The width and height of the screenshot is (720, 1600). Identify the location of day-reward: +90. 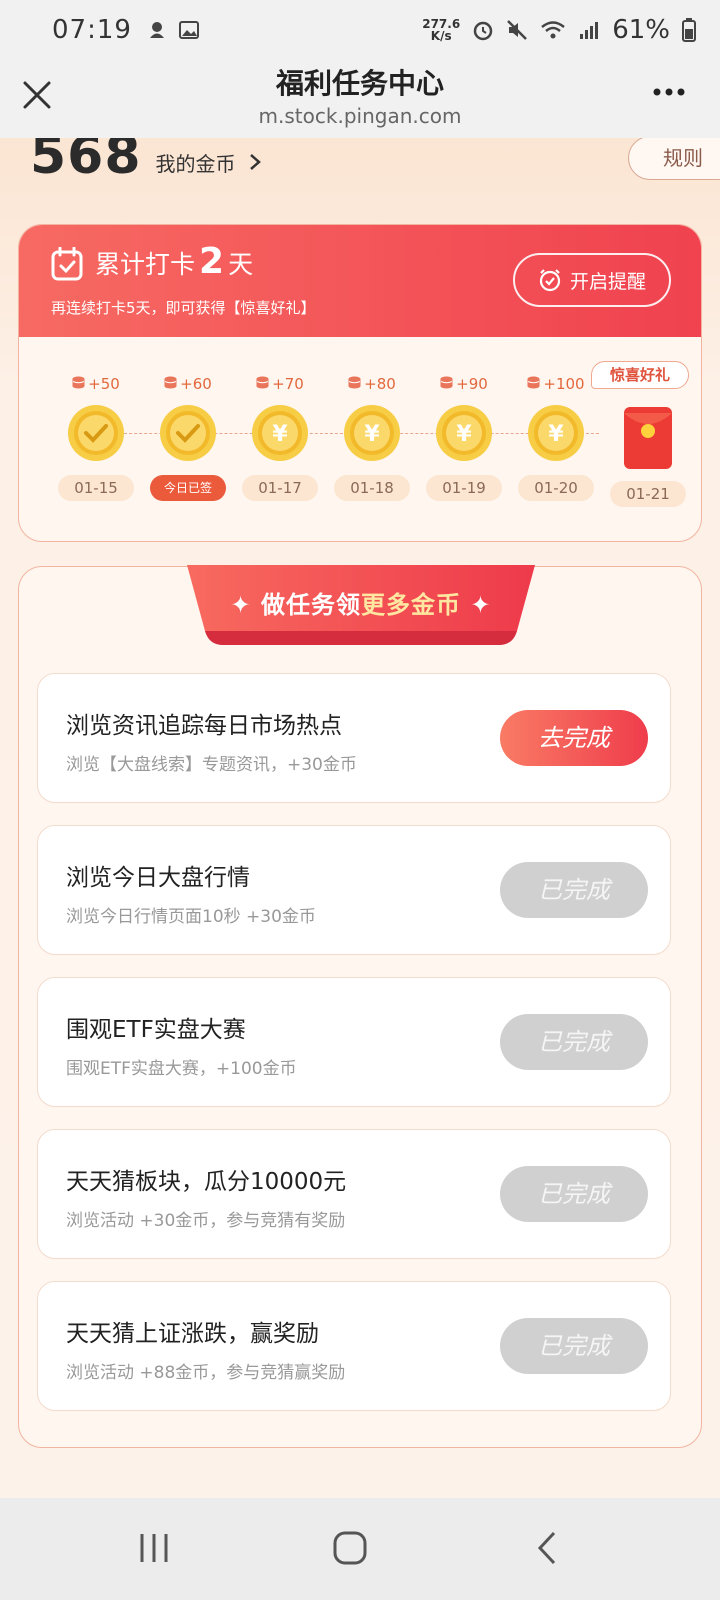
(464, 384).